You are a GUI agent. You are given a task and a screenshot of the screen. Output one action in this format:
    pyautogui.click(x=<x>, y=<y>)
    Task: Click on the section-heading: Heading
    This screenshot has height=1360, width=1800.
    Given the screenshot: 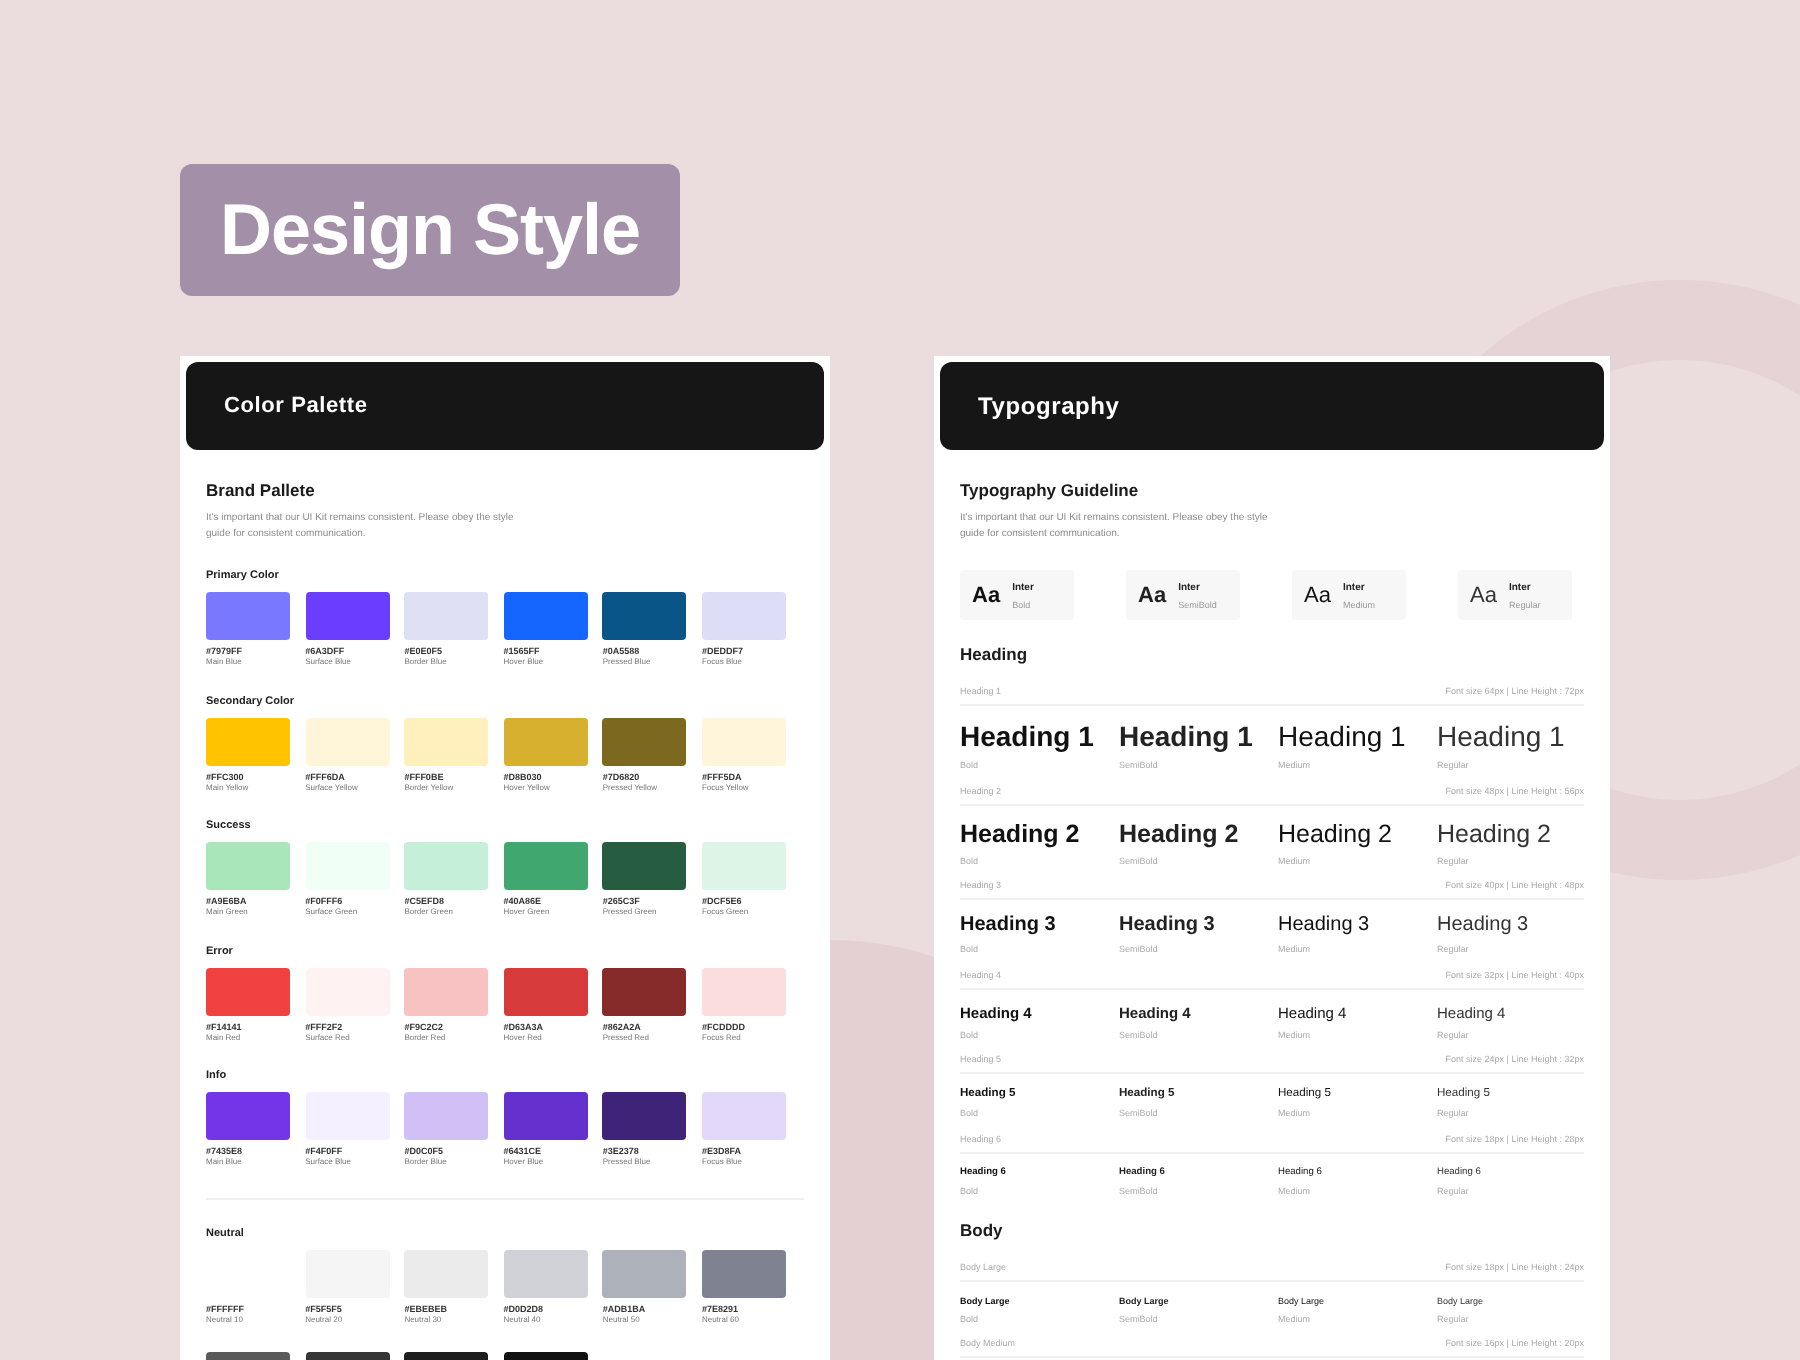 What is the action you would take?
    pyautogui.click(x=995, y=654)
    